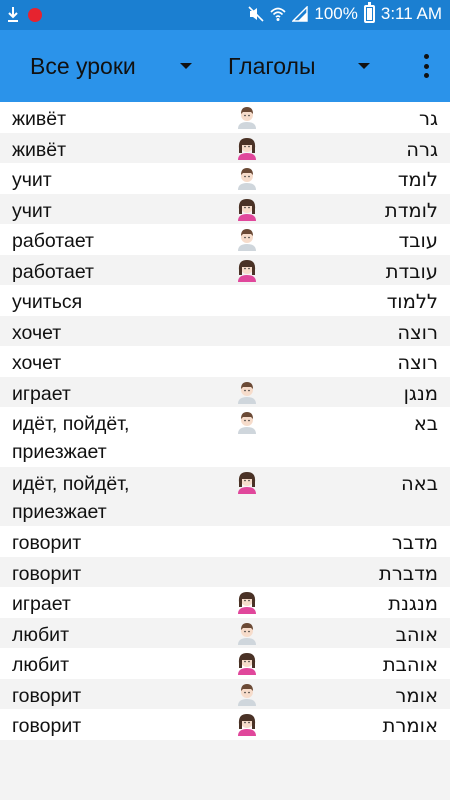 The width and height of the screenshot is (450, 800). I want to click on hebrew-word: גרה, so click(422, 149).